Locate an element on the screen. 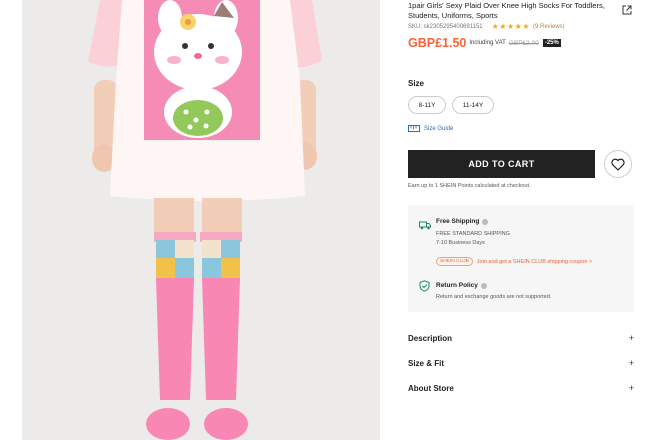 The width and height of the screenshot is (660, 440). accordion-about-store: About Store + is located at coordinates (521, 388).